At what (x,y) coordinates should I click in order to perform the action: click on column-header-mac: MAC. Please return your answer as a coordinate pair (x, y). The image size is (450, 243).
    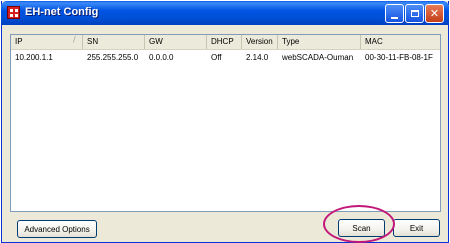
    Looking at the image, I should click on (400, 42).